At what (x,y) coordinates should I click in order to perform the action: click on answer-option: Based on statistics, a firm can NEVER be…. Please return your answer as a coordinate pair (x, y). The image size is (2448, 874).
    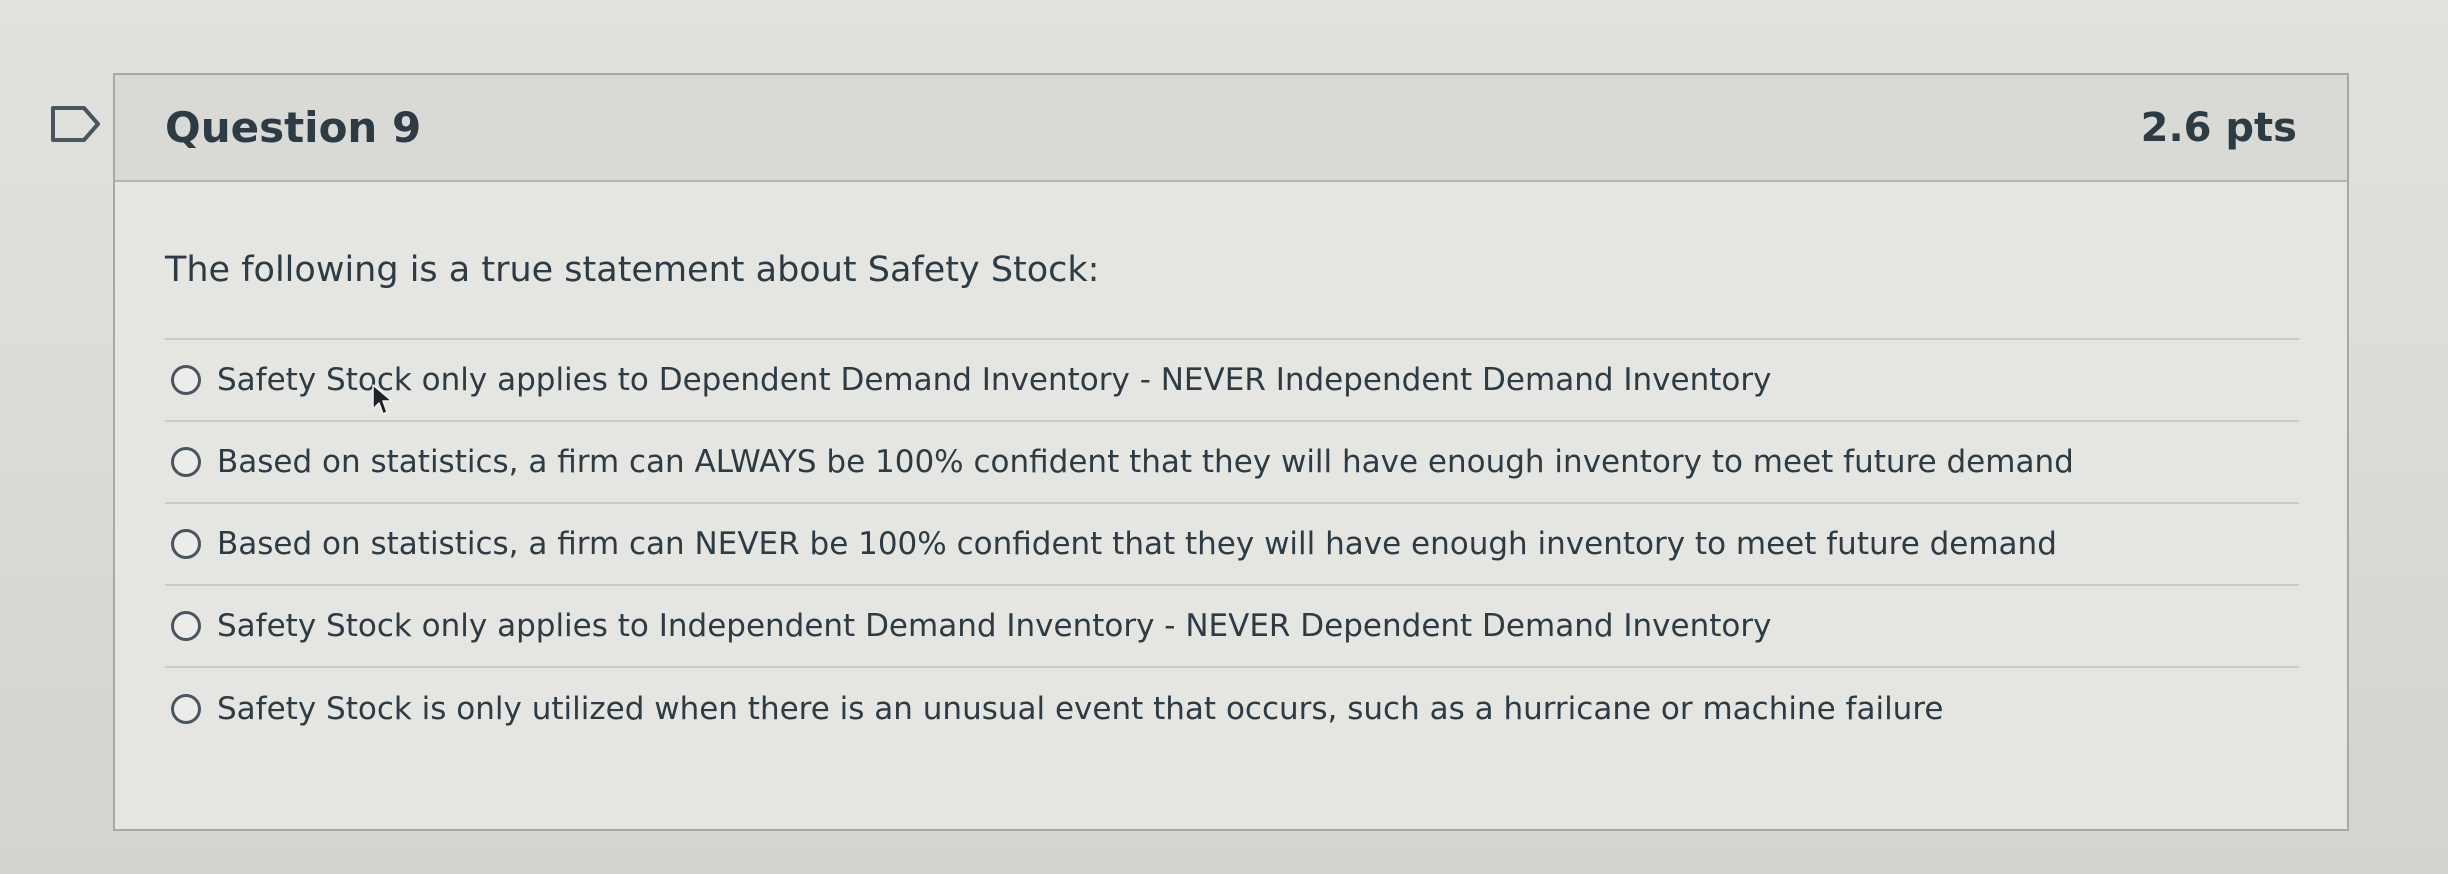
    Looking at the image, I should click on (1232, 545).